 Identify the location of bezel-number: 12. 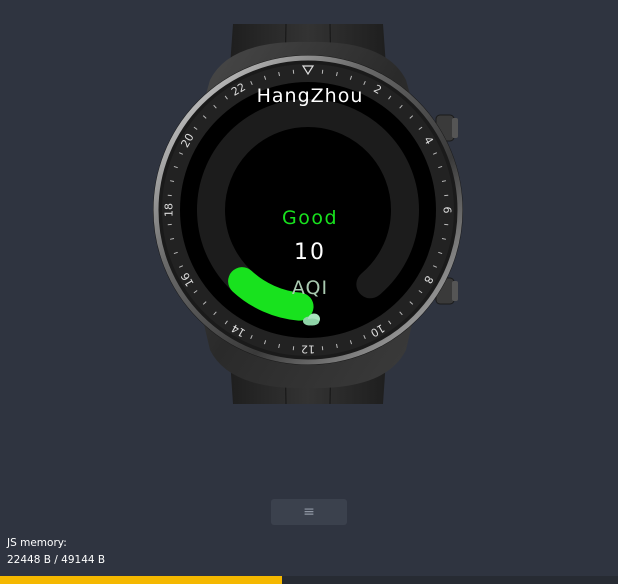
(308, 349).